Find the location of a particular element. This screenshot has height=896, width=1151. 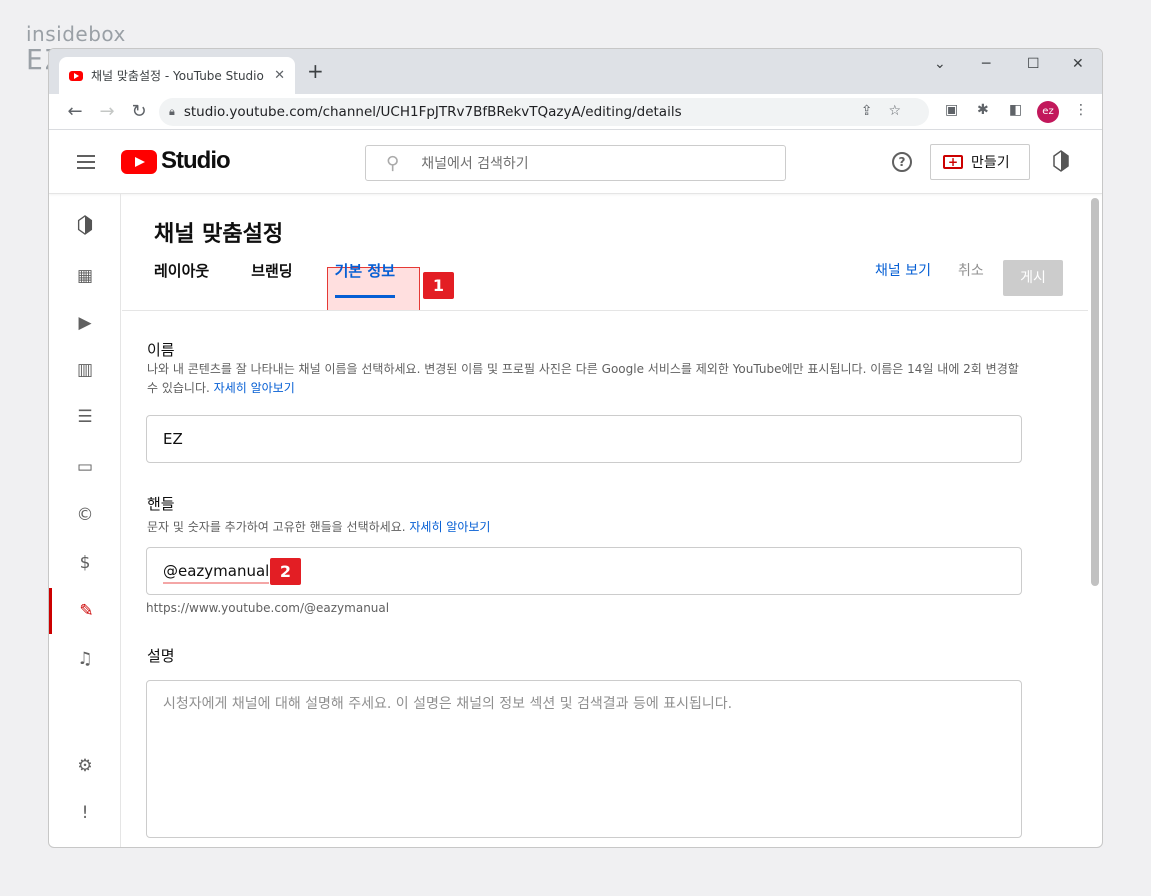

tab-bar: 채널 맞춤설정 - YouTube Studio ✕ + ⌄ ─ ☐ ✕ is located at coordinates (575, 71).